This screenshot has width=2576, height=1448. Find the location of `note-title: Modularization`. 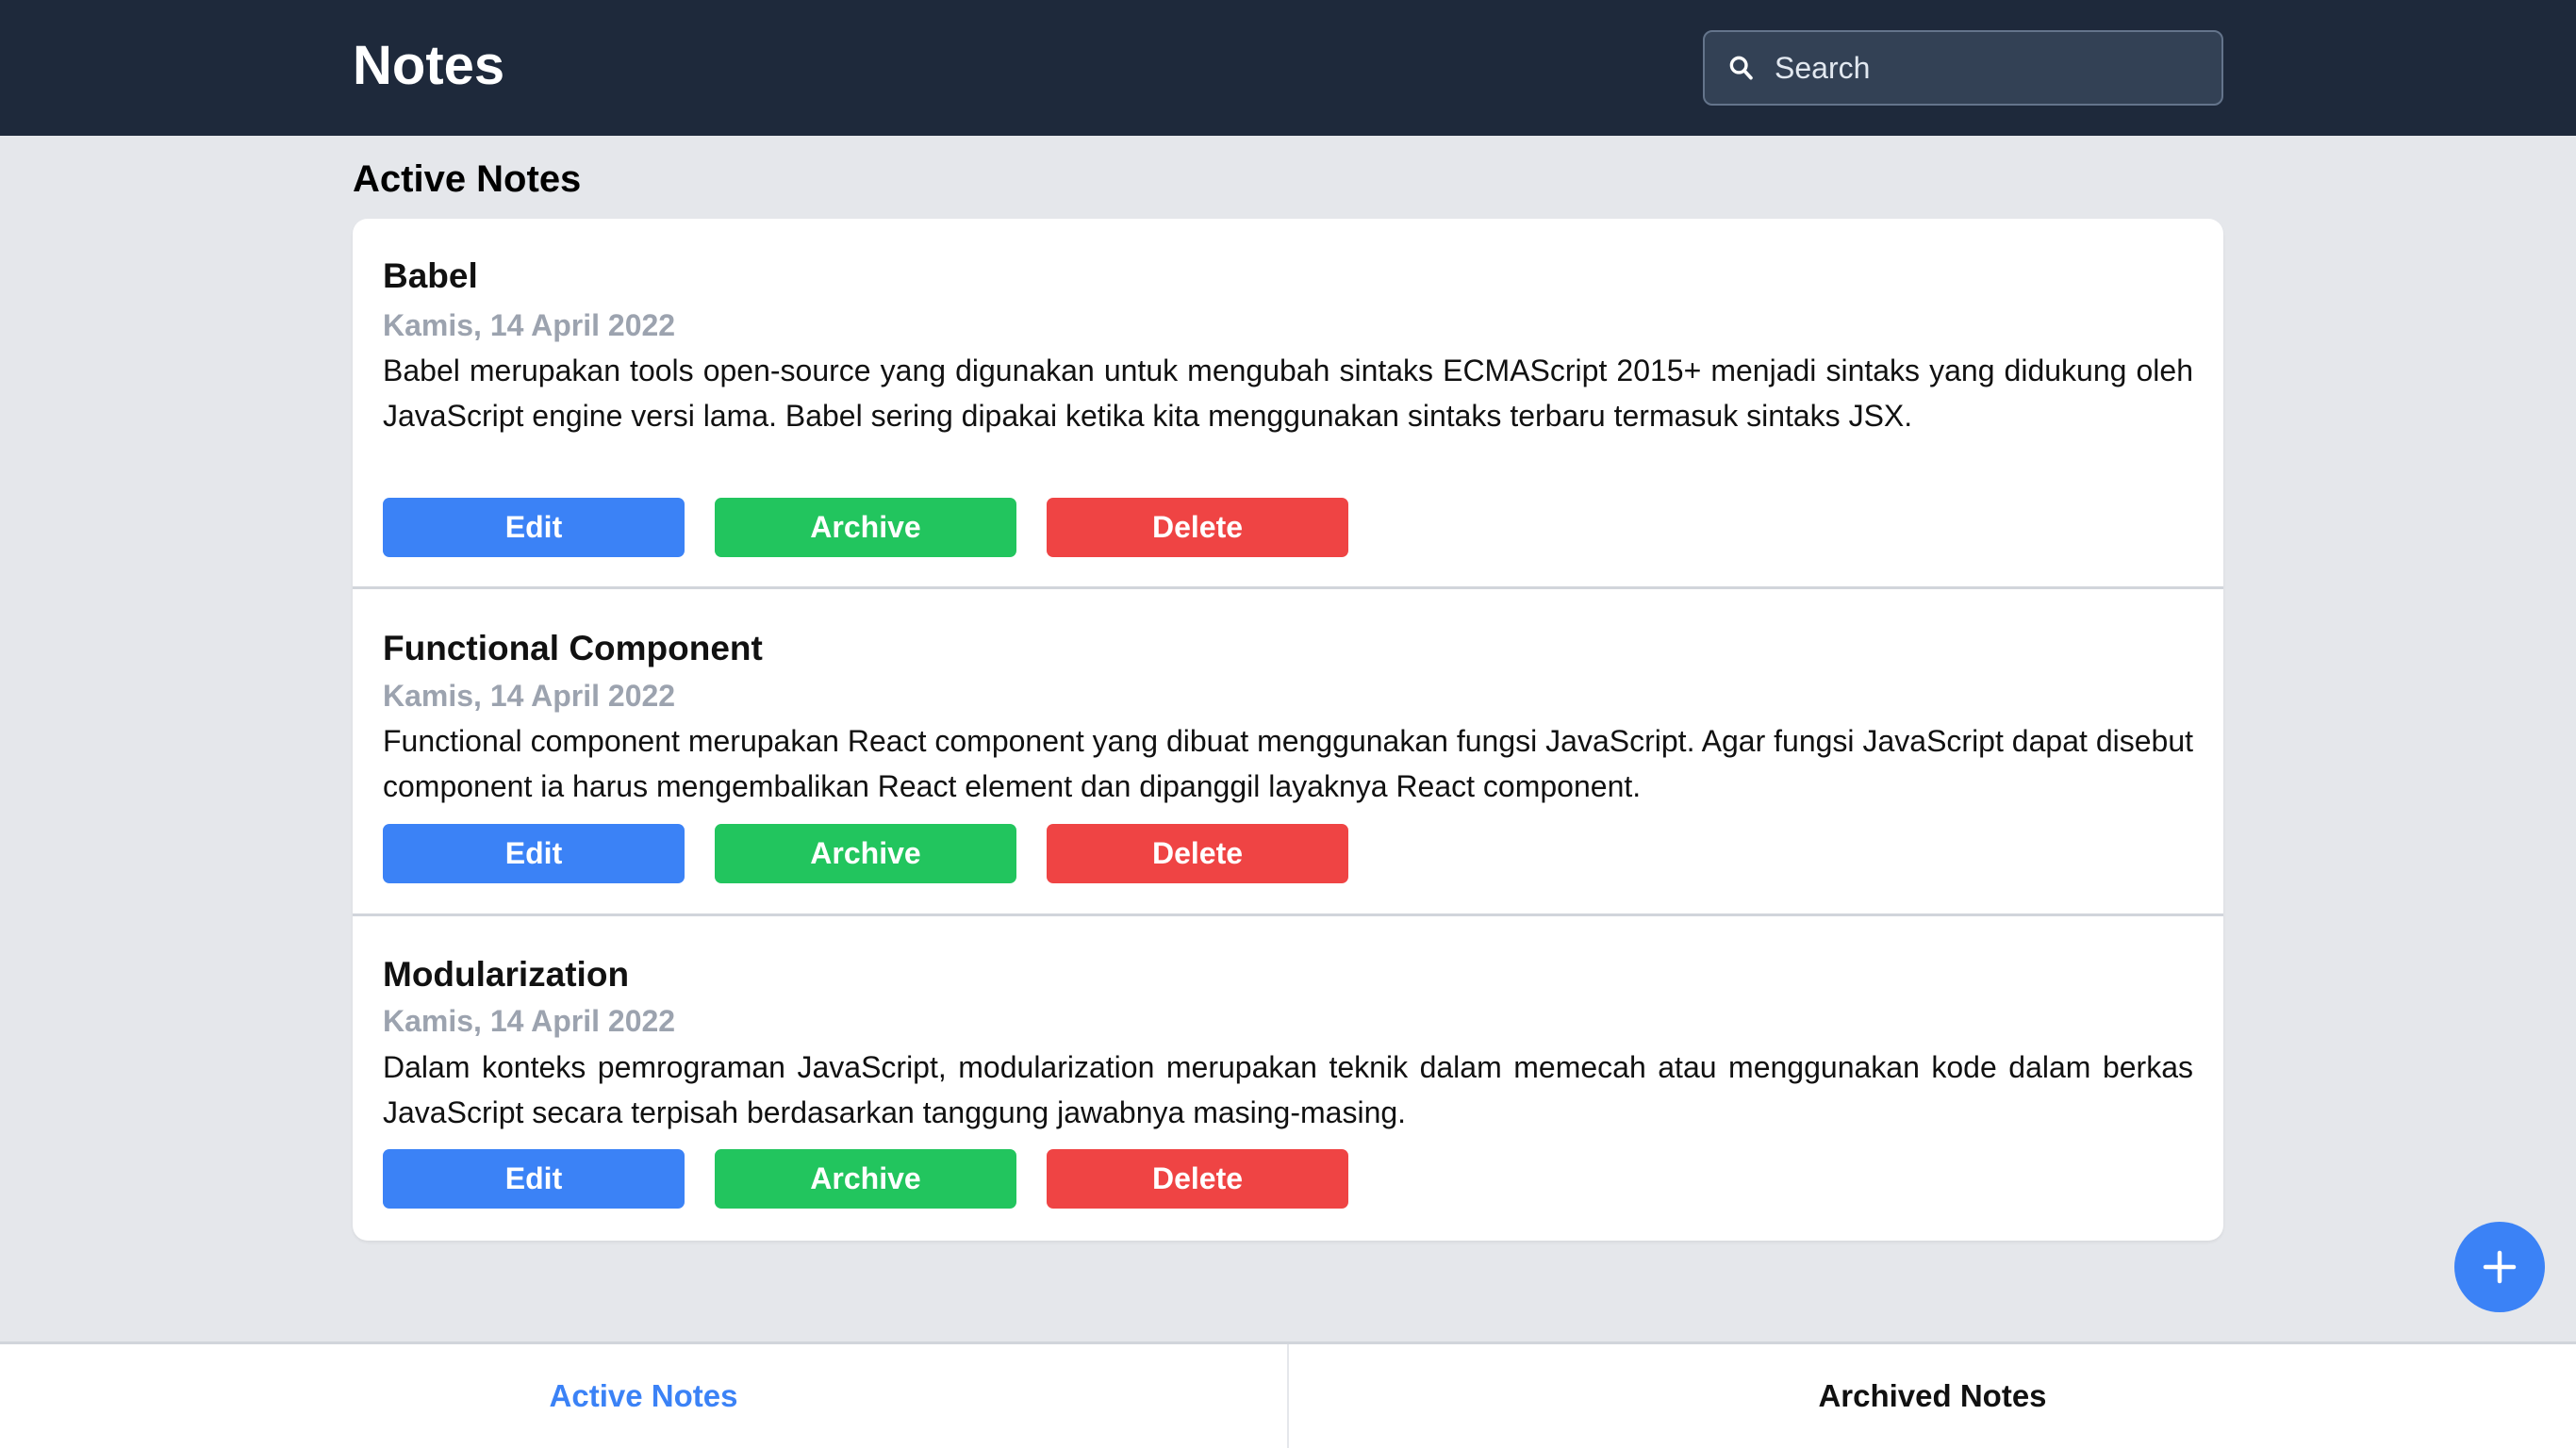

note-title: Modularization is located at coordinates (506, 975).